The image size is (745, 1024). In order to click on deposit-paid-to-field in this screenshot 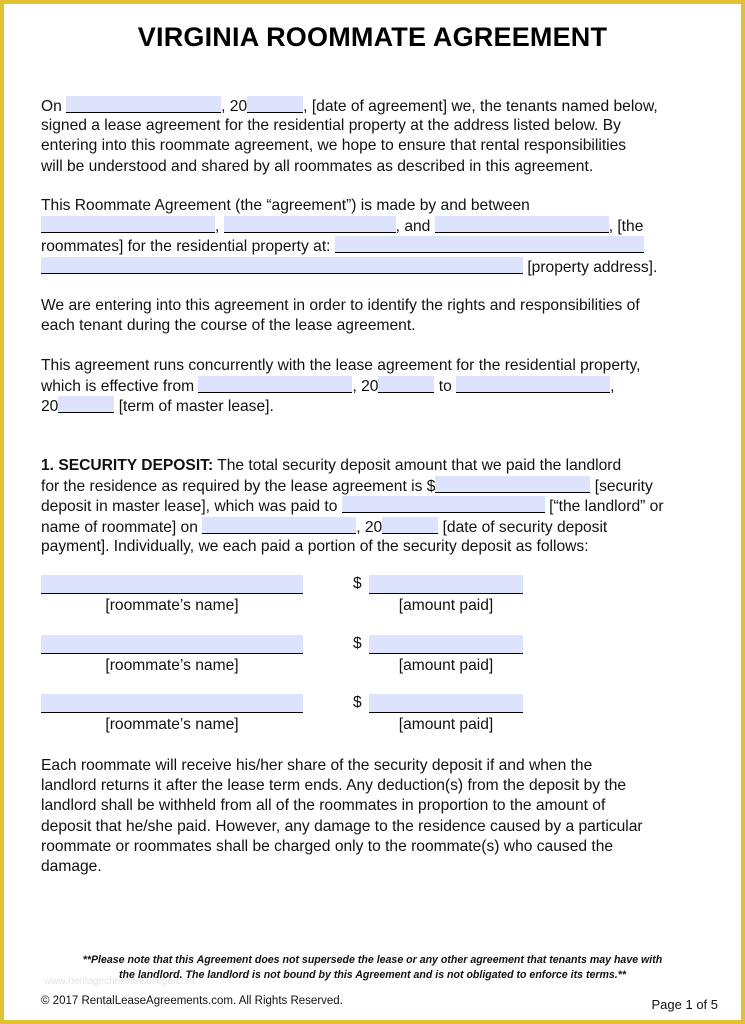, I will do `click(443, 505)`.